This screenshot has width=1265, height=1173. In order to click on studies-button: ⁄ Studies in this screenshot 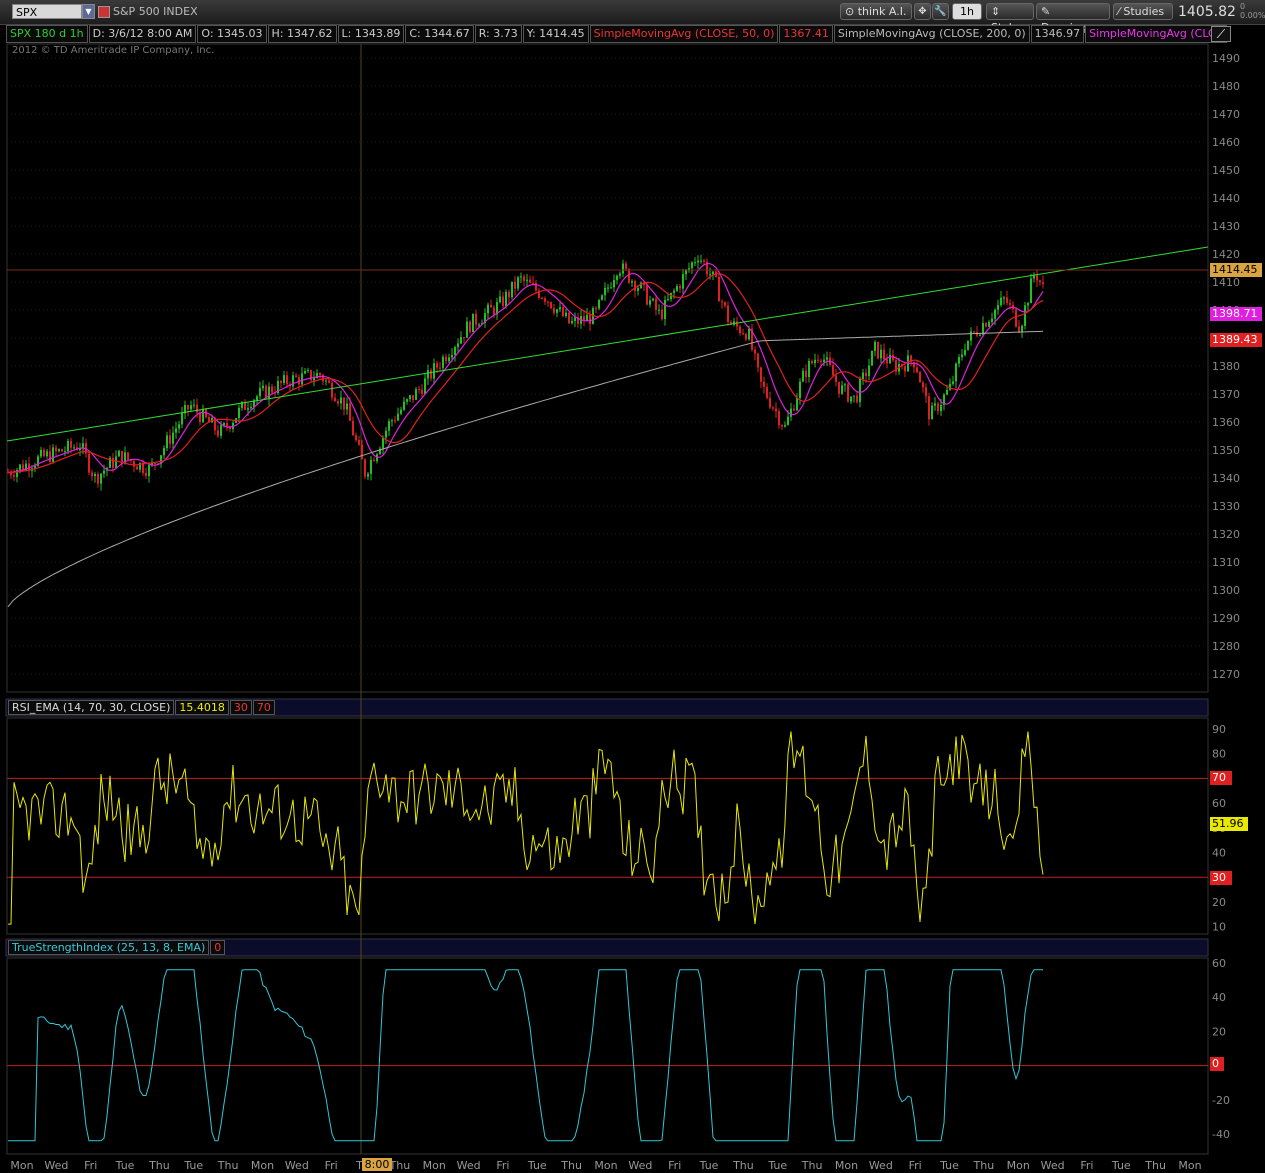, I will do `click(1143, 11)`.